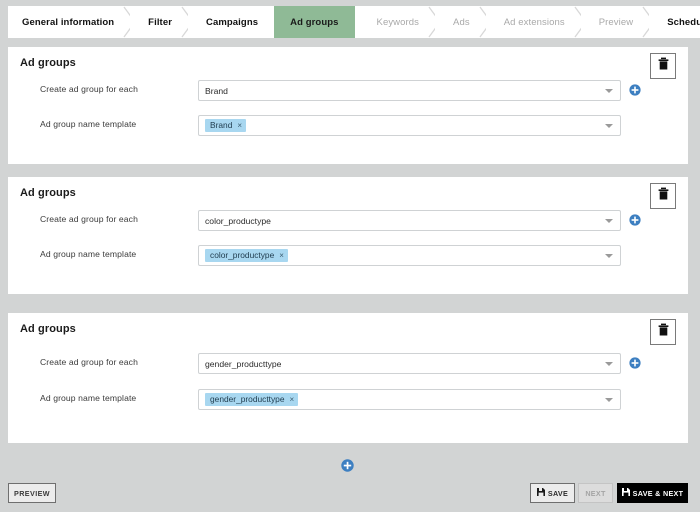 The width and height of the screenshot is (700, 512). I want to click on tab-label: Ad groups, so click(314, 22).